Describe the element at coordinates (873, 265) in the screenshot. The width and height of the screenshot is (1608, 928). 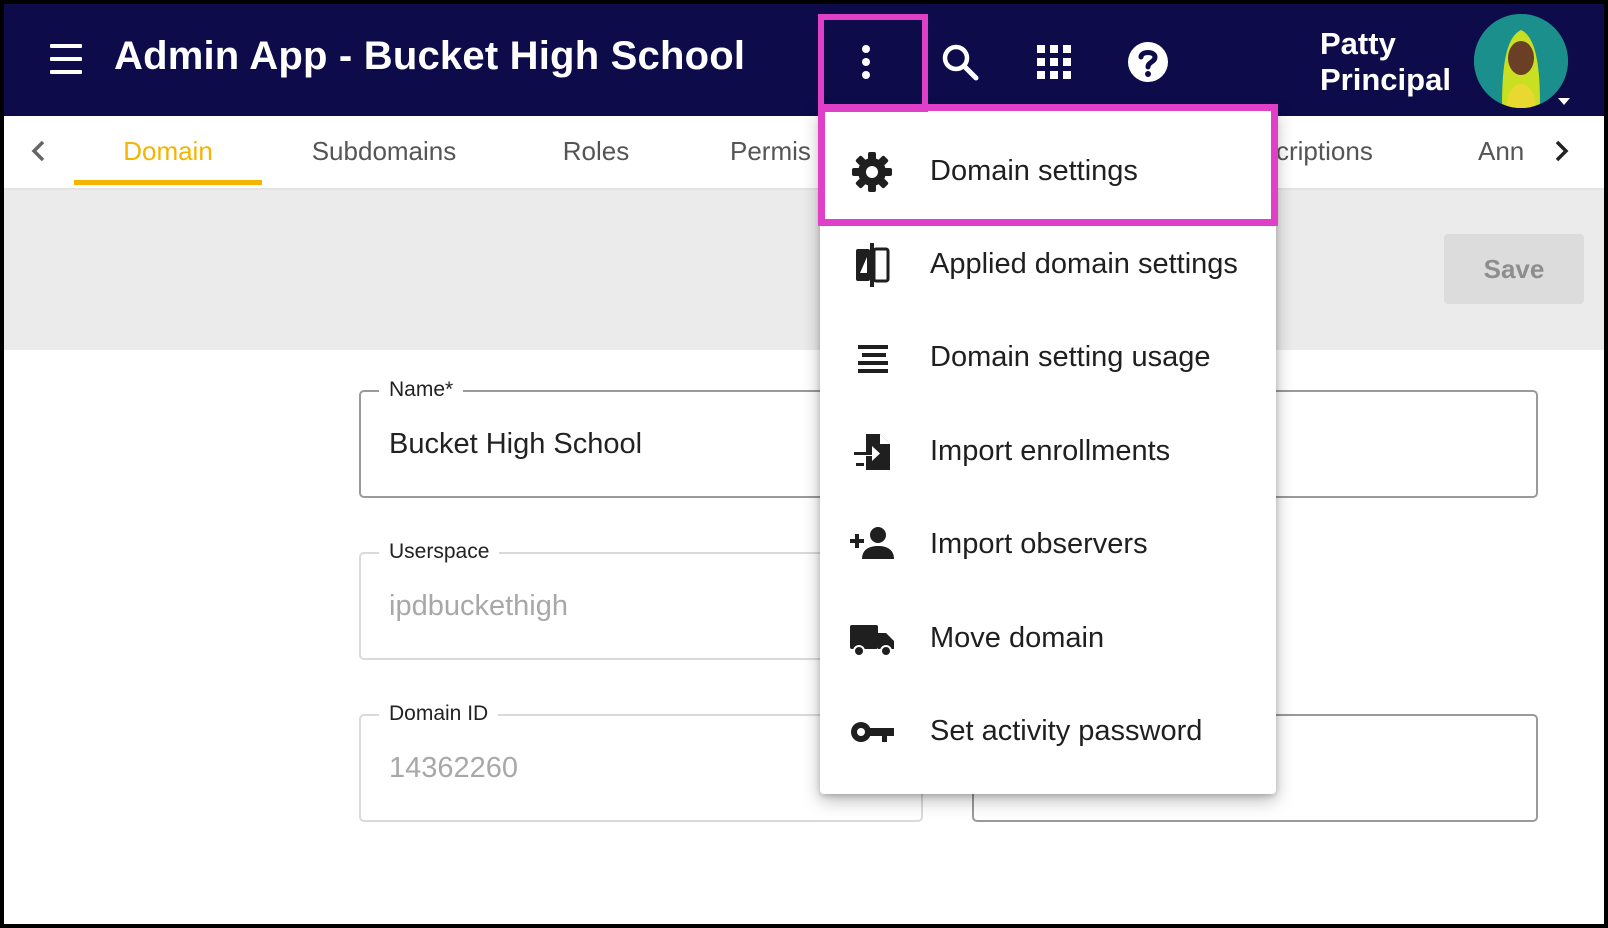
I see `compare-icon` at that location.